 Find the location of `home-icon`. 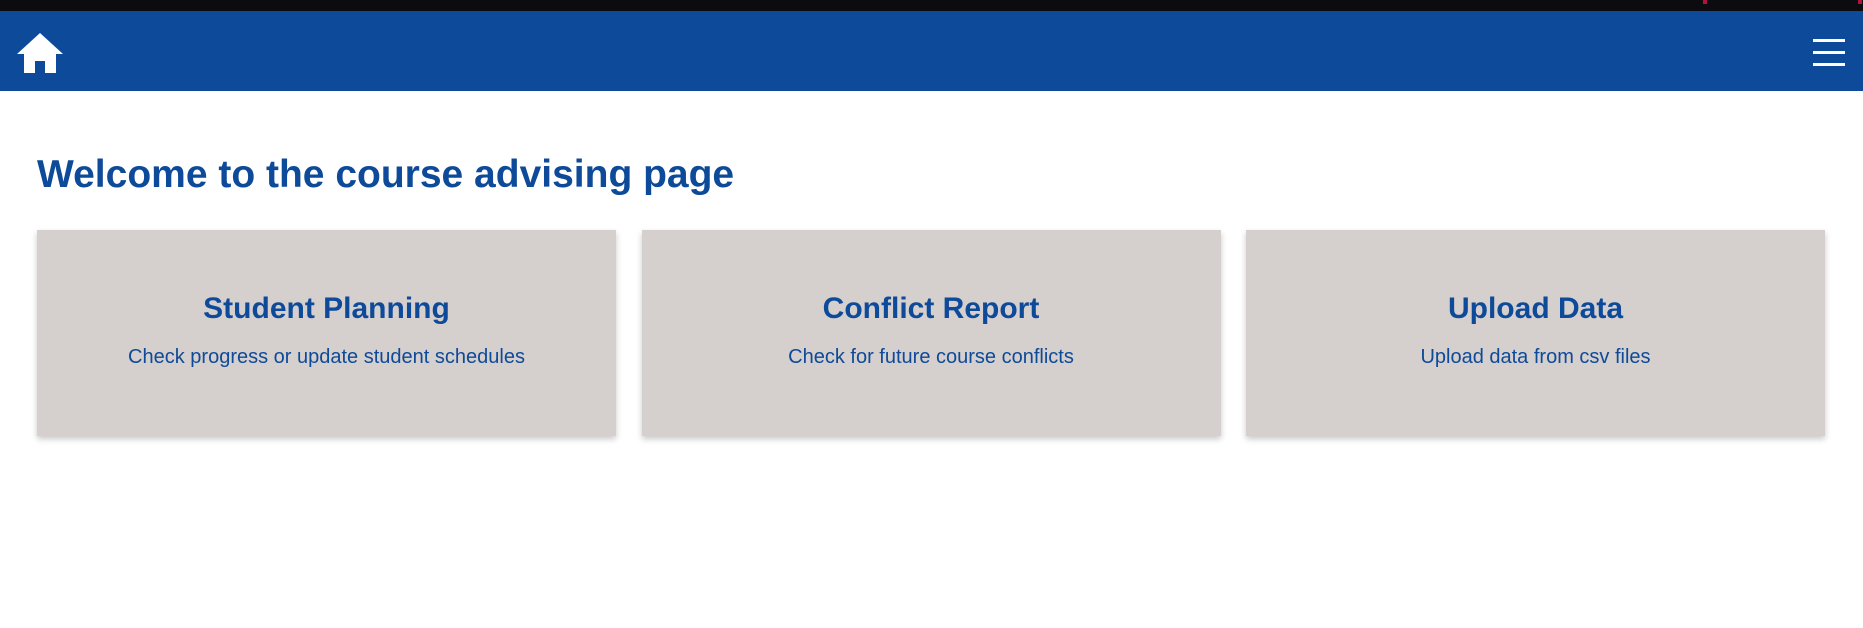

home-icon is located at coordinates (40, 53).